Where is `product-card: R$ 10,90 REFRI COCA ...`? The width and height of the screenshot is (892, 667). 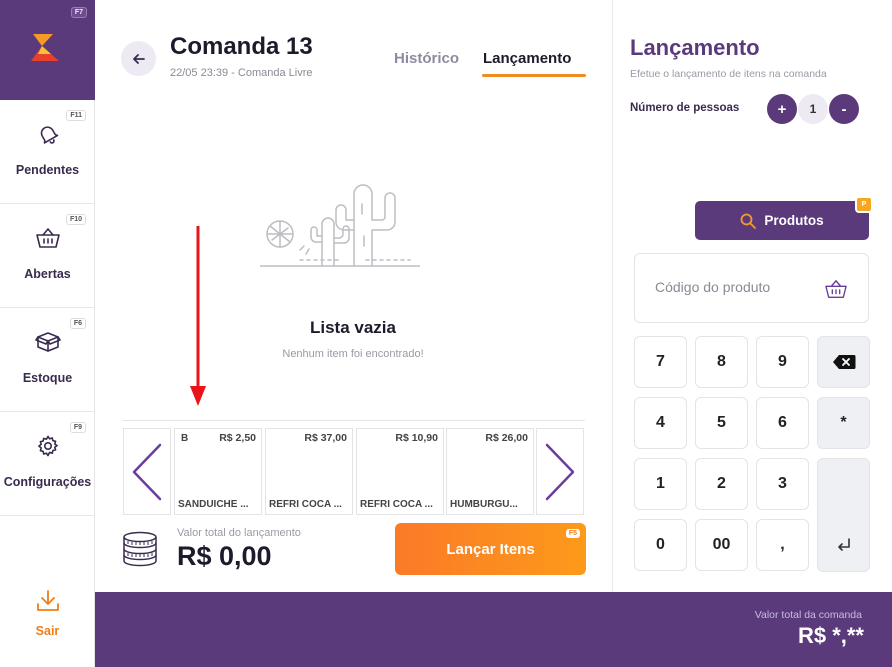 product-card: R$ 10,90 REFRI COCA ... is located at coordinates (400, 471).